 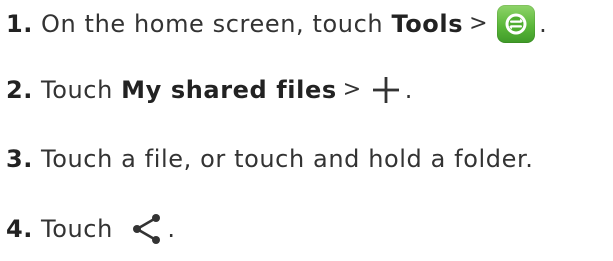 I want to click on step-text: On the home screen, touch, so click(x=212, y=24).